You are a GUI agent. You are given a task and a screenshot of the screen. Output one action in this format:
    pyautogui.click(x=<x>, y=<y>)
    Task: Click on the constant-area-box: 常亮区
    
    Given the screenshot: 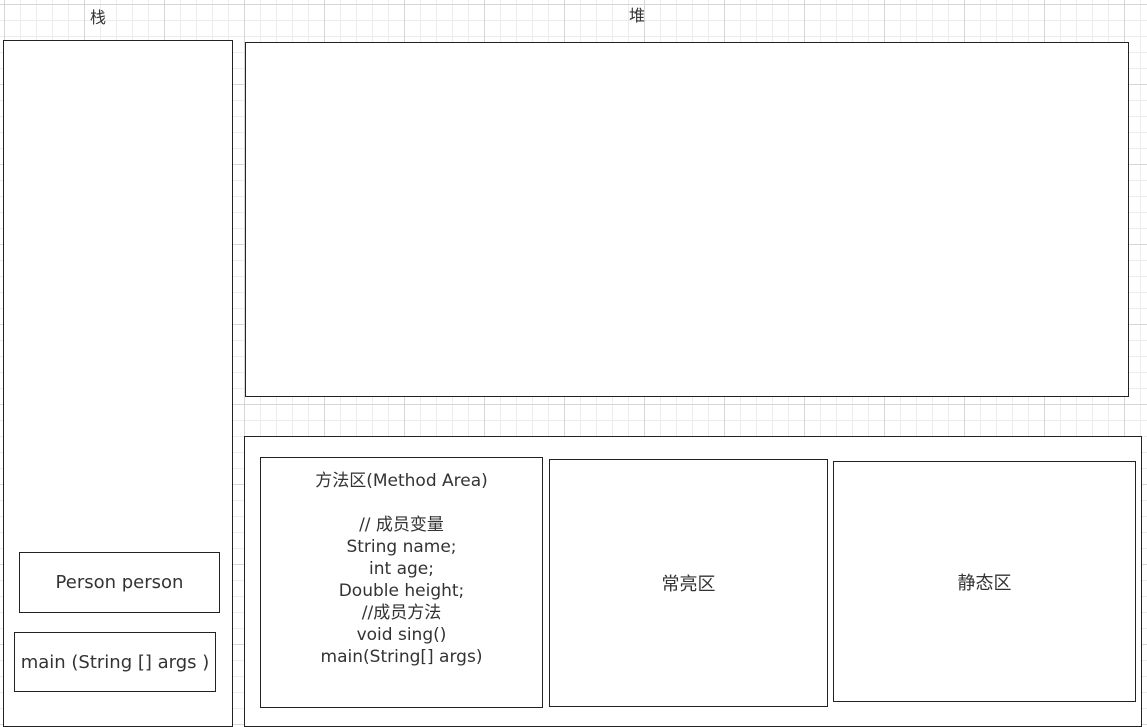 What is the action you would take?
    pyautogui.click(x=688, y=583)
    